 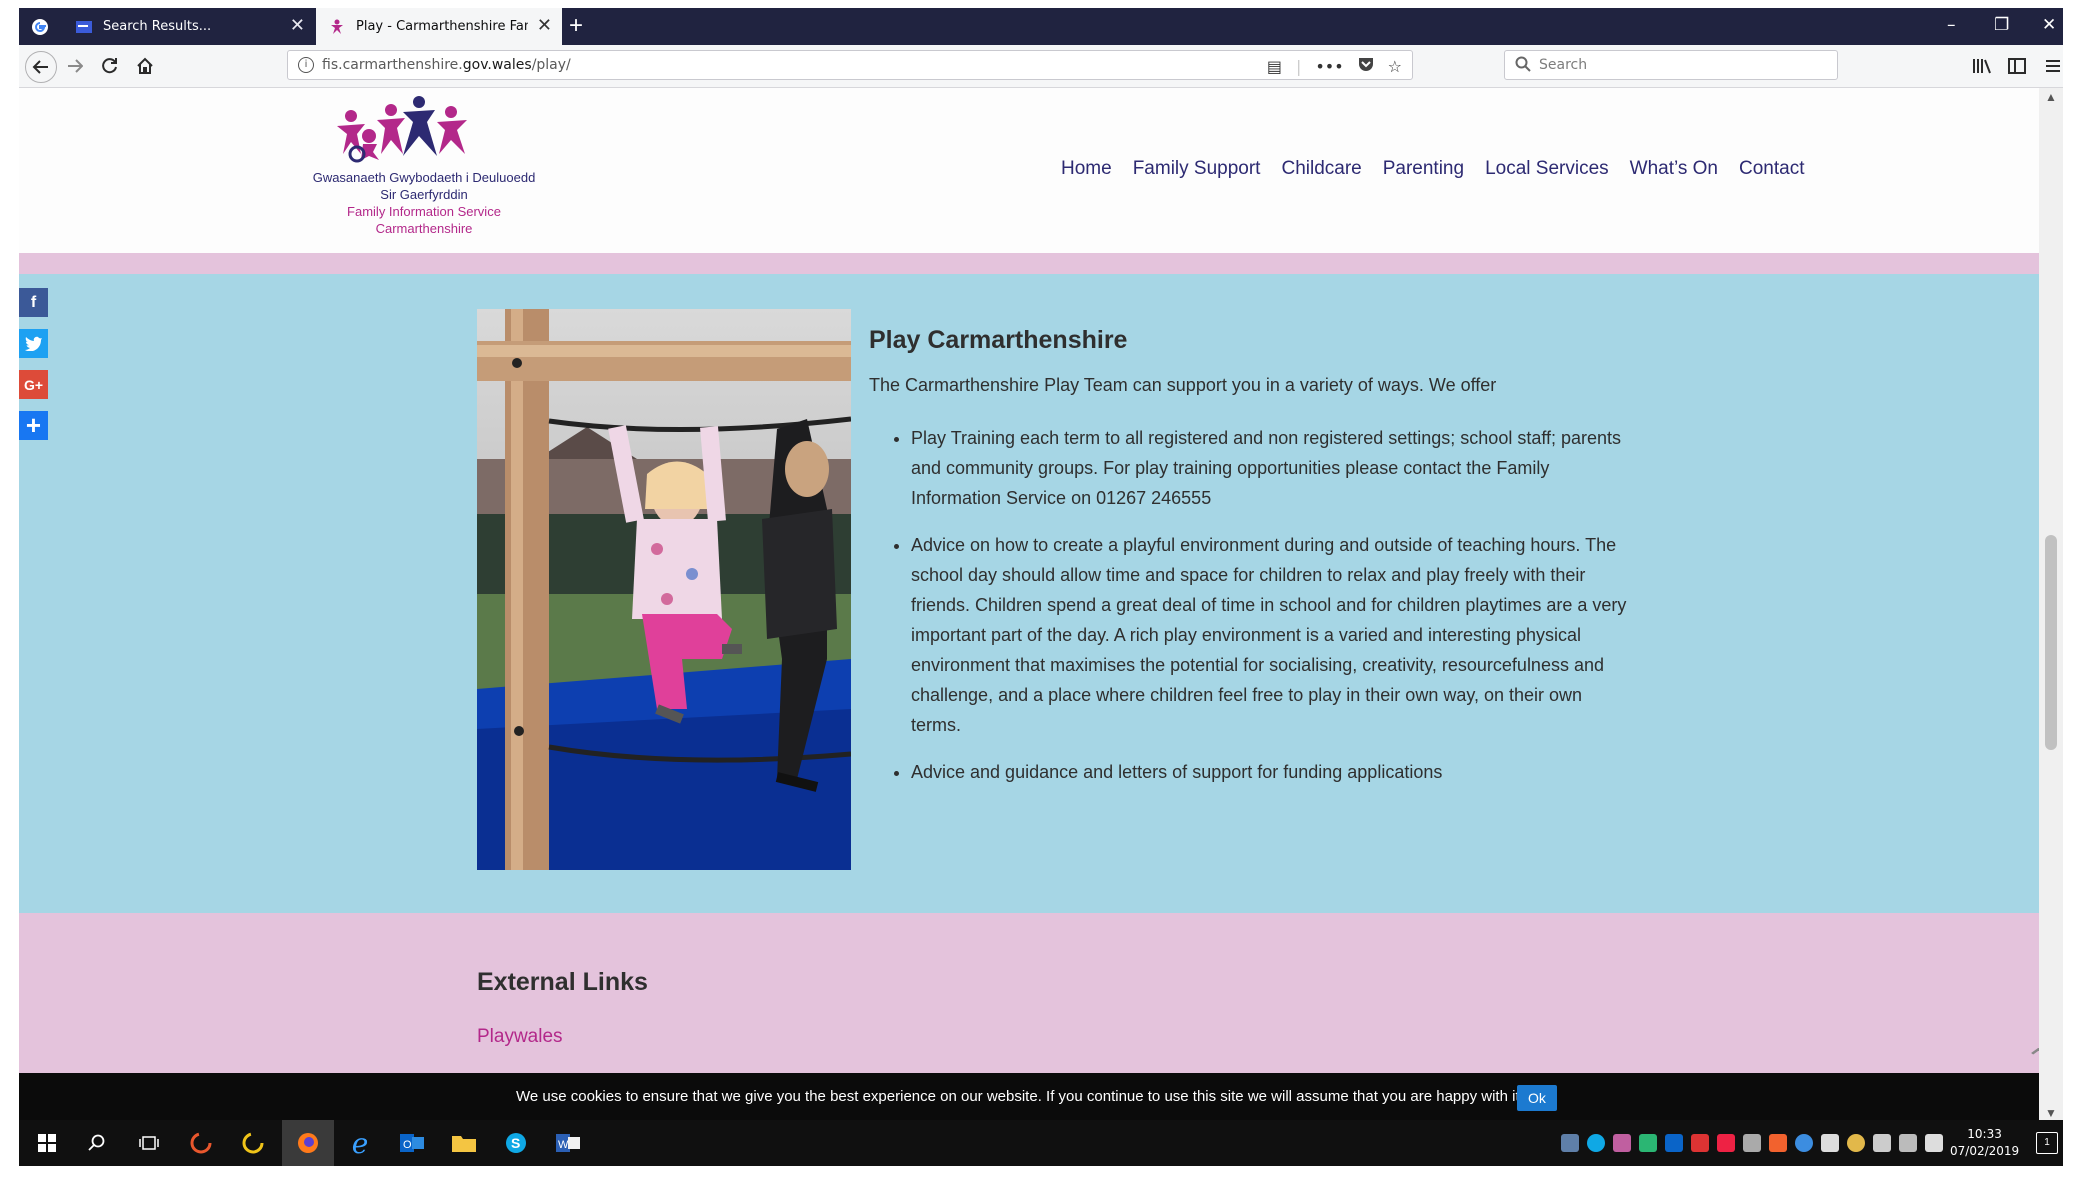 What do you see at coordinates (33, 302) in the screenshot?
I see `facebook-icon: f` at bounding box center [33, 302].